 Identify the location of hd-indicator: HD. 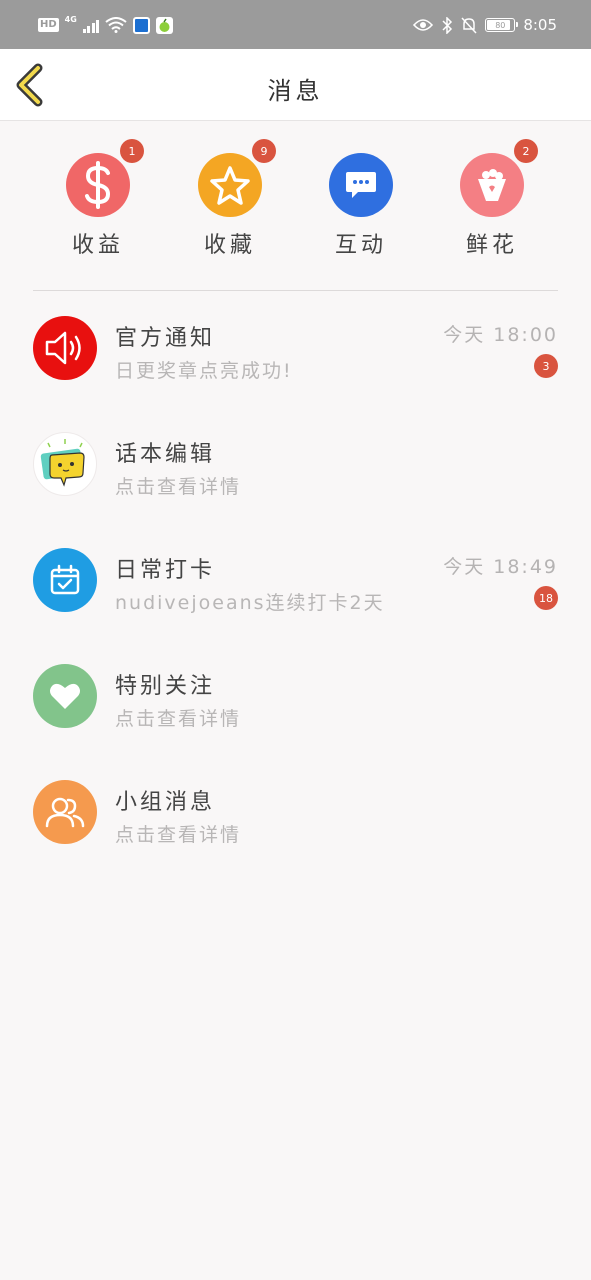
(48, 25).